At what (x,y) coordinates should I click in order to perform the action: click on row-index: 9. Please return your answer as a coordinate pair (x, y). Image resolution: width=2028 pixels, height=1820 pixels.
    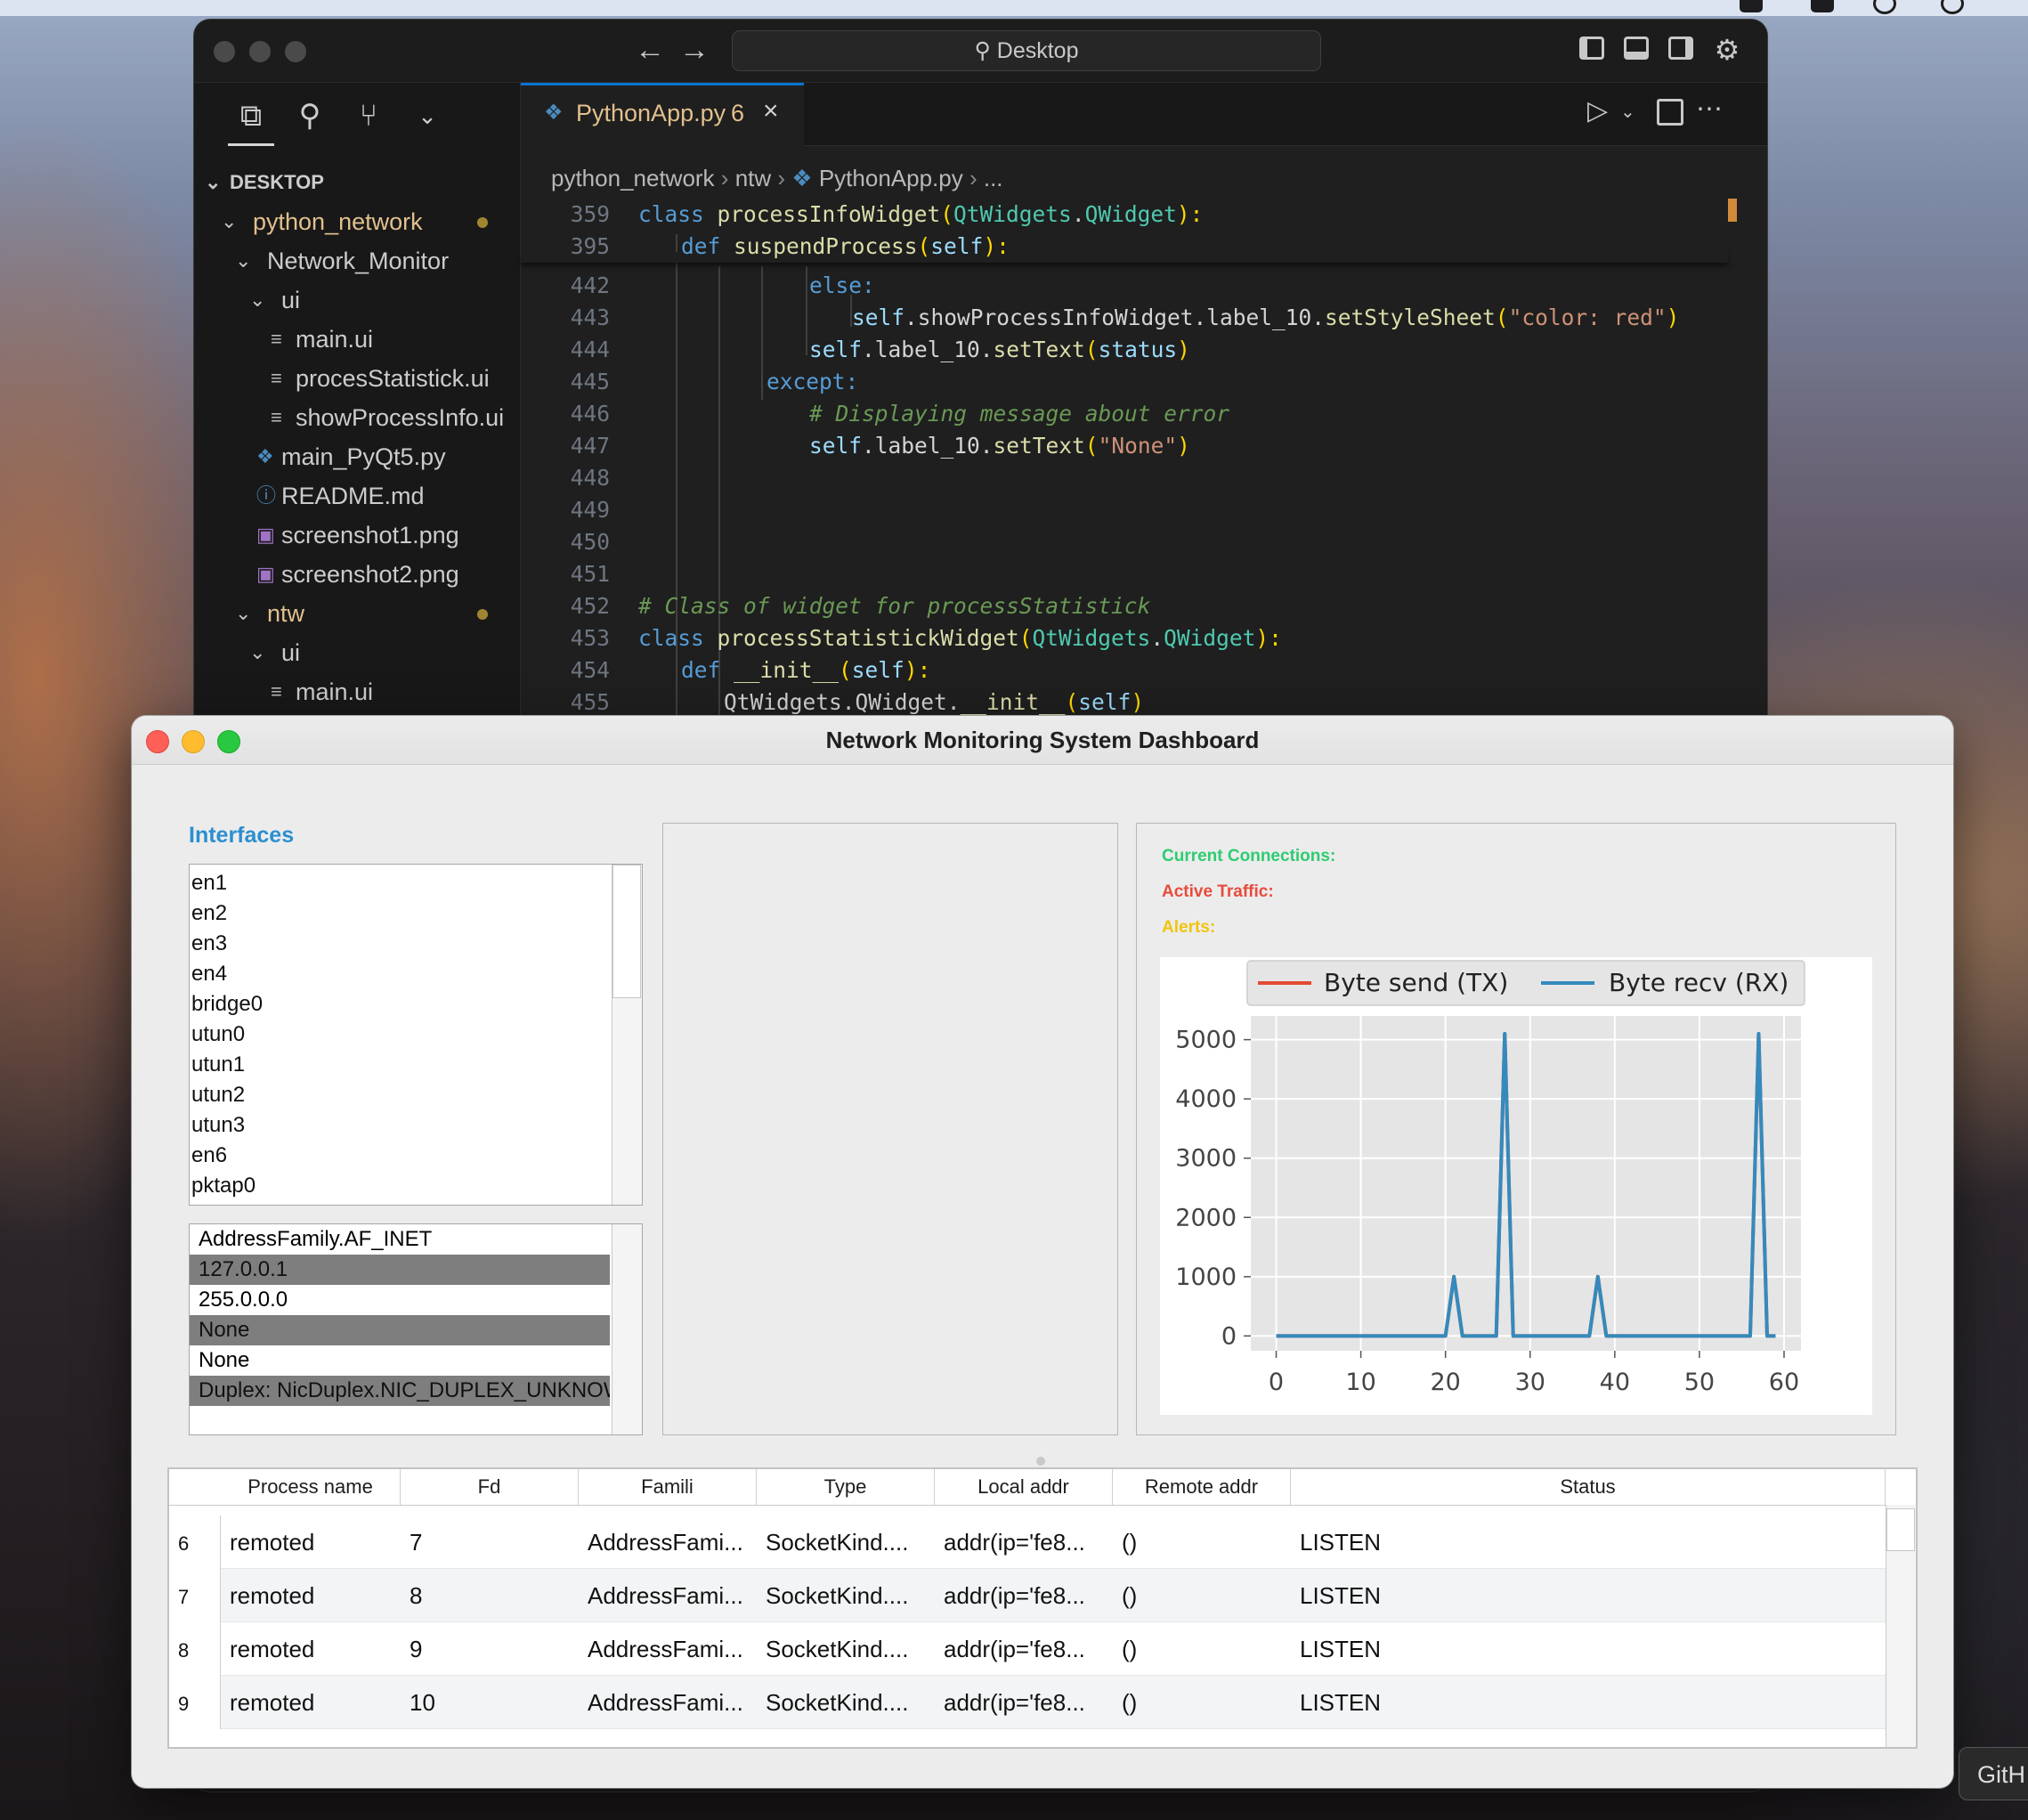
    Looking at the image, I should click on (195, 1703).